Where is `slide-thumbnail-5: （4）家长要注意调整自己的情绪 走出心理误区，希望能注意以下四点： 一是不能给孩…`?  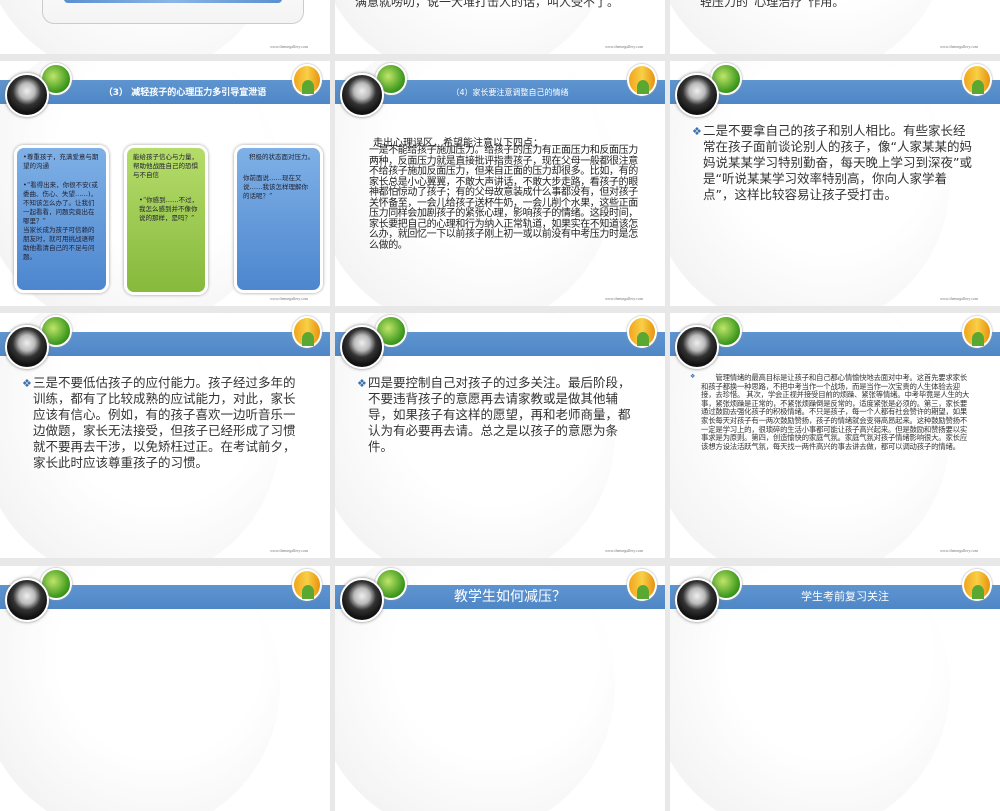
slide-thumbnail-5: （4）家长要注意调整自己的情绪 走出心理误区，希望能注意以下四点： 一是不能给孩… is located at coordinates (500, 183).